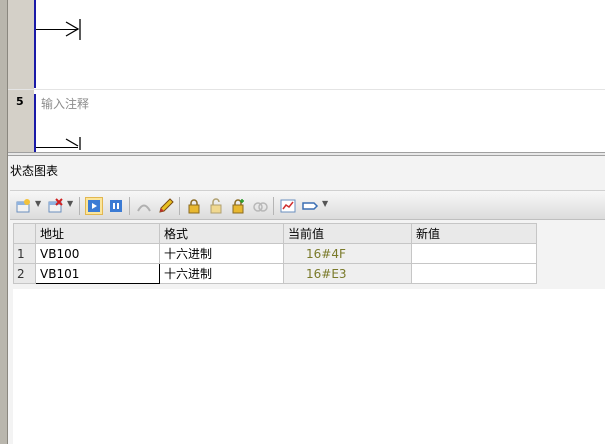 The image size is (605, 444). I want to click on status-chart-title: 状态图表, so click(34, 171).